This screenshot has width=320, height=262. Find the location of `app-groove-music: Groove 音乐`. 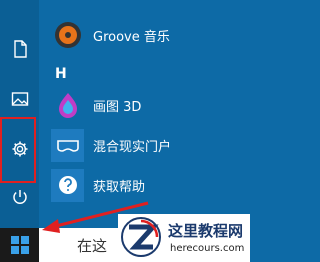

app-groove-music: Groove 音乐 is located at coordinates (150, 35).